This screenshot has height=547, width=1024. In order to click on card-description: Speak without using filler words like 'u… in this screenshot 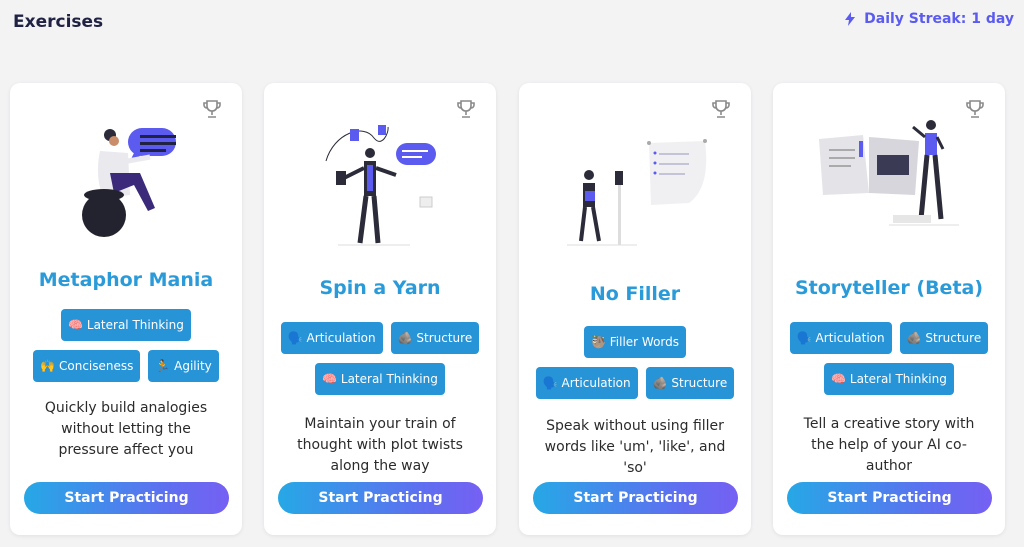, I will do `click(635, 447)`.